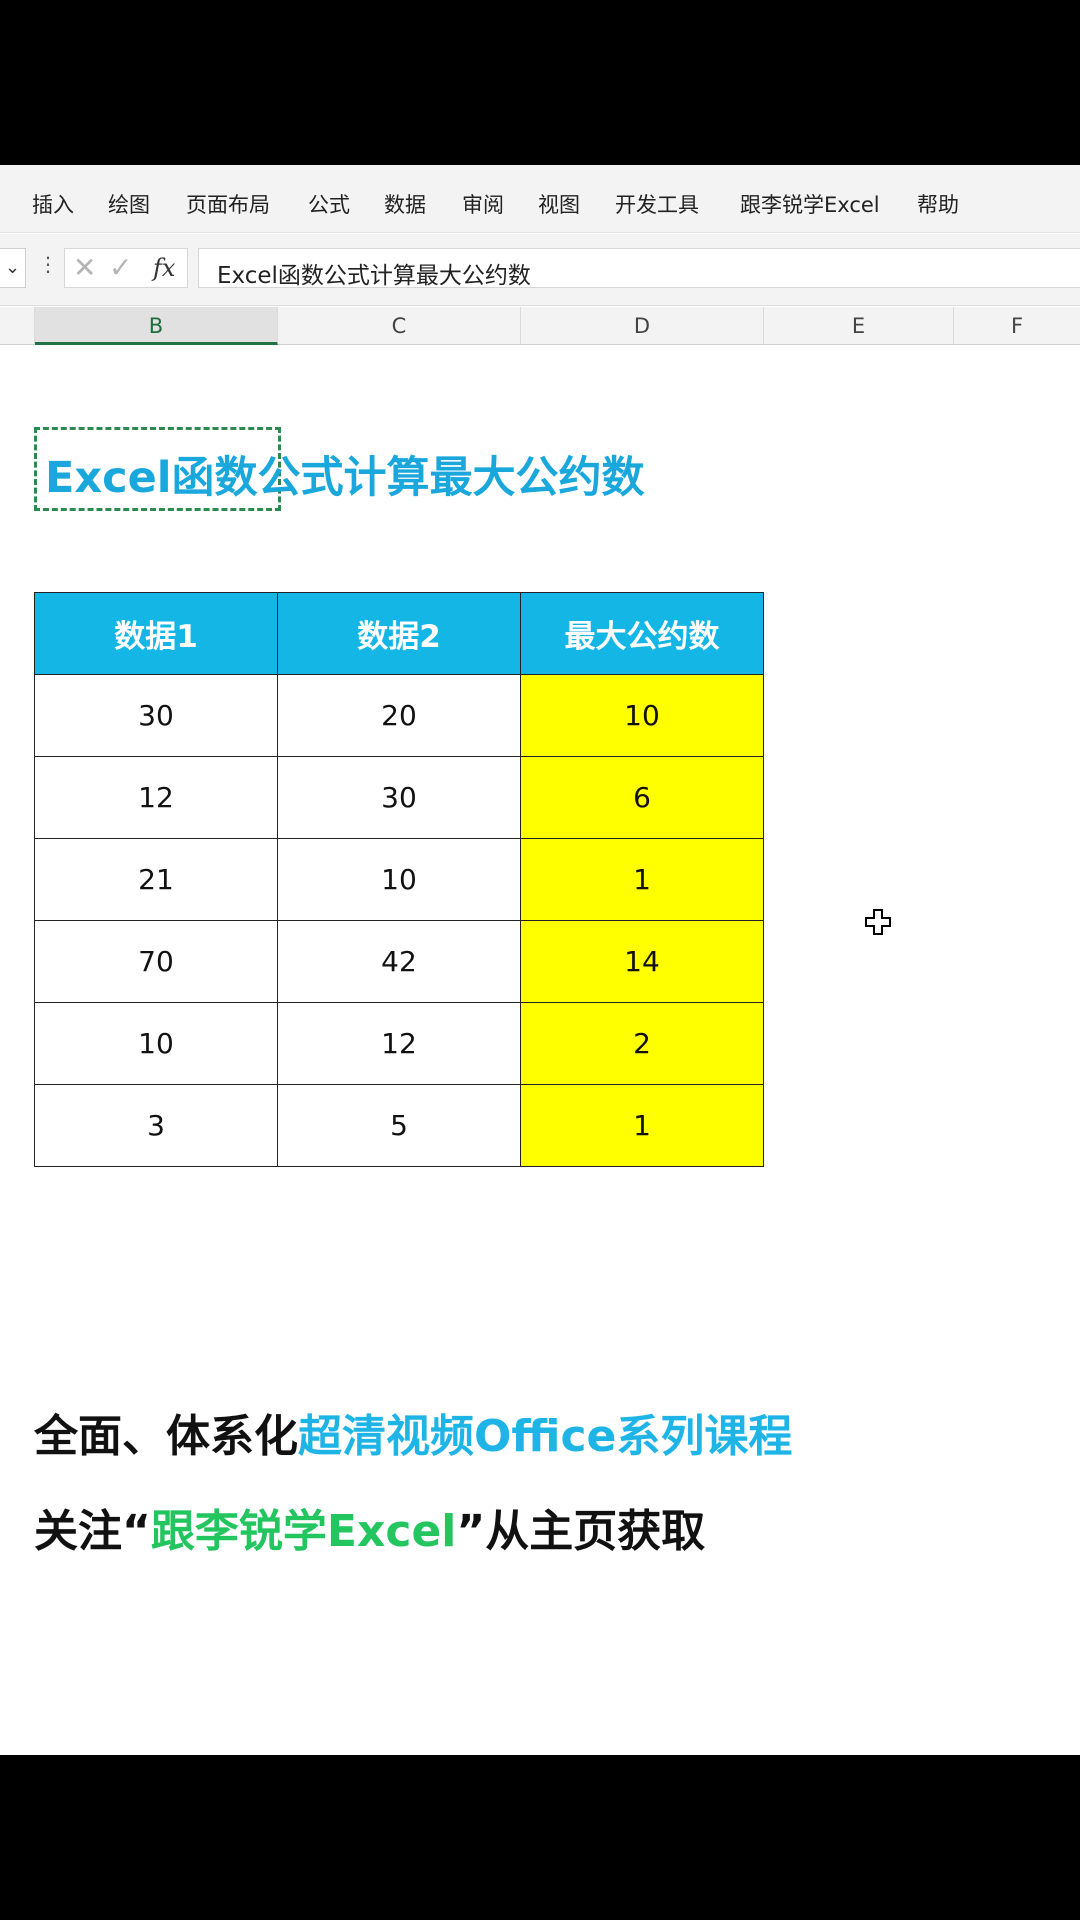 This screenshot has width=1080, height=1920. I want to click on table-row: 21 10 1, so click(399, 879).